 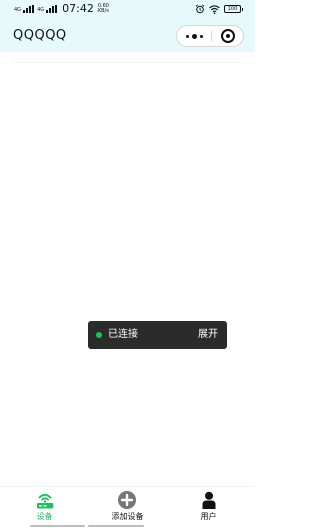 I want to click on home-indicator, so click(x=127, y=526).